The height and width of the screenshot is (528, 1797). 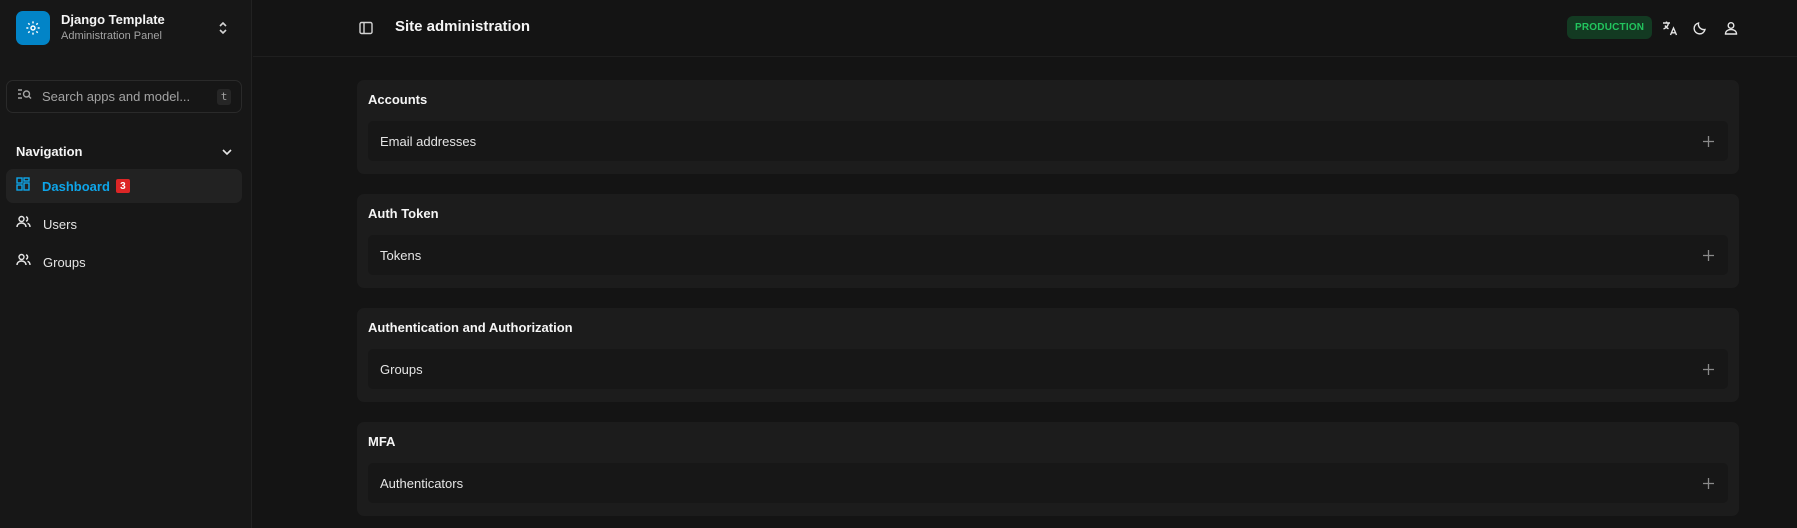 I want to click on app-card-auth-token: Auth Token Tokens, so click(x=1048, y=241).